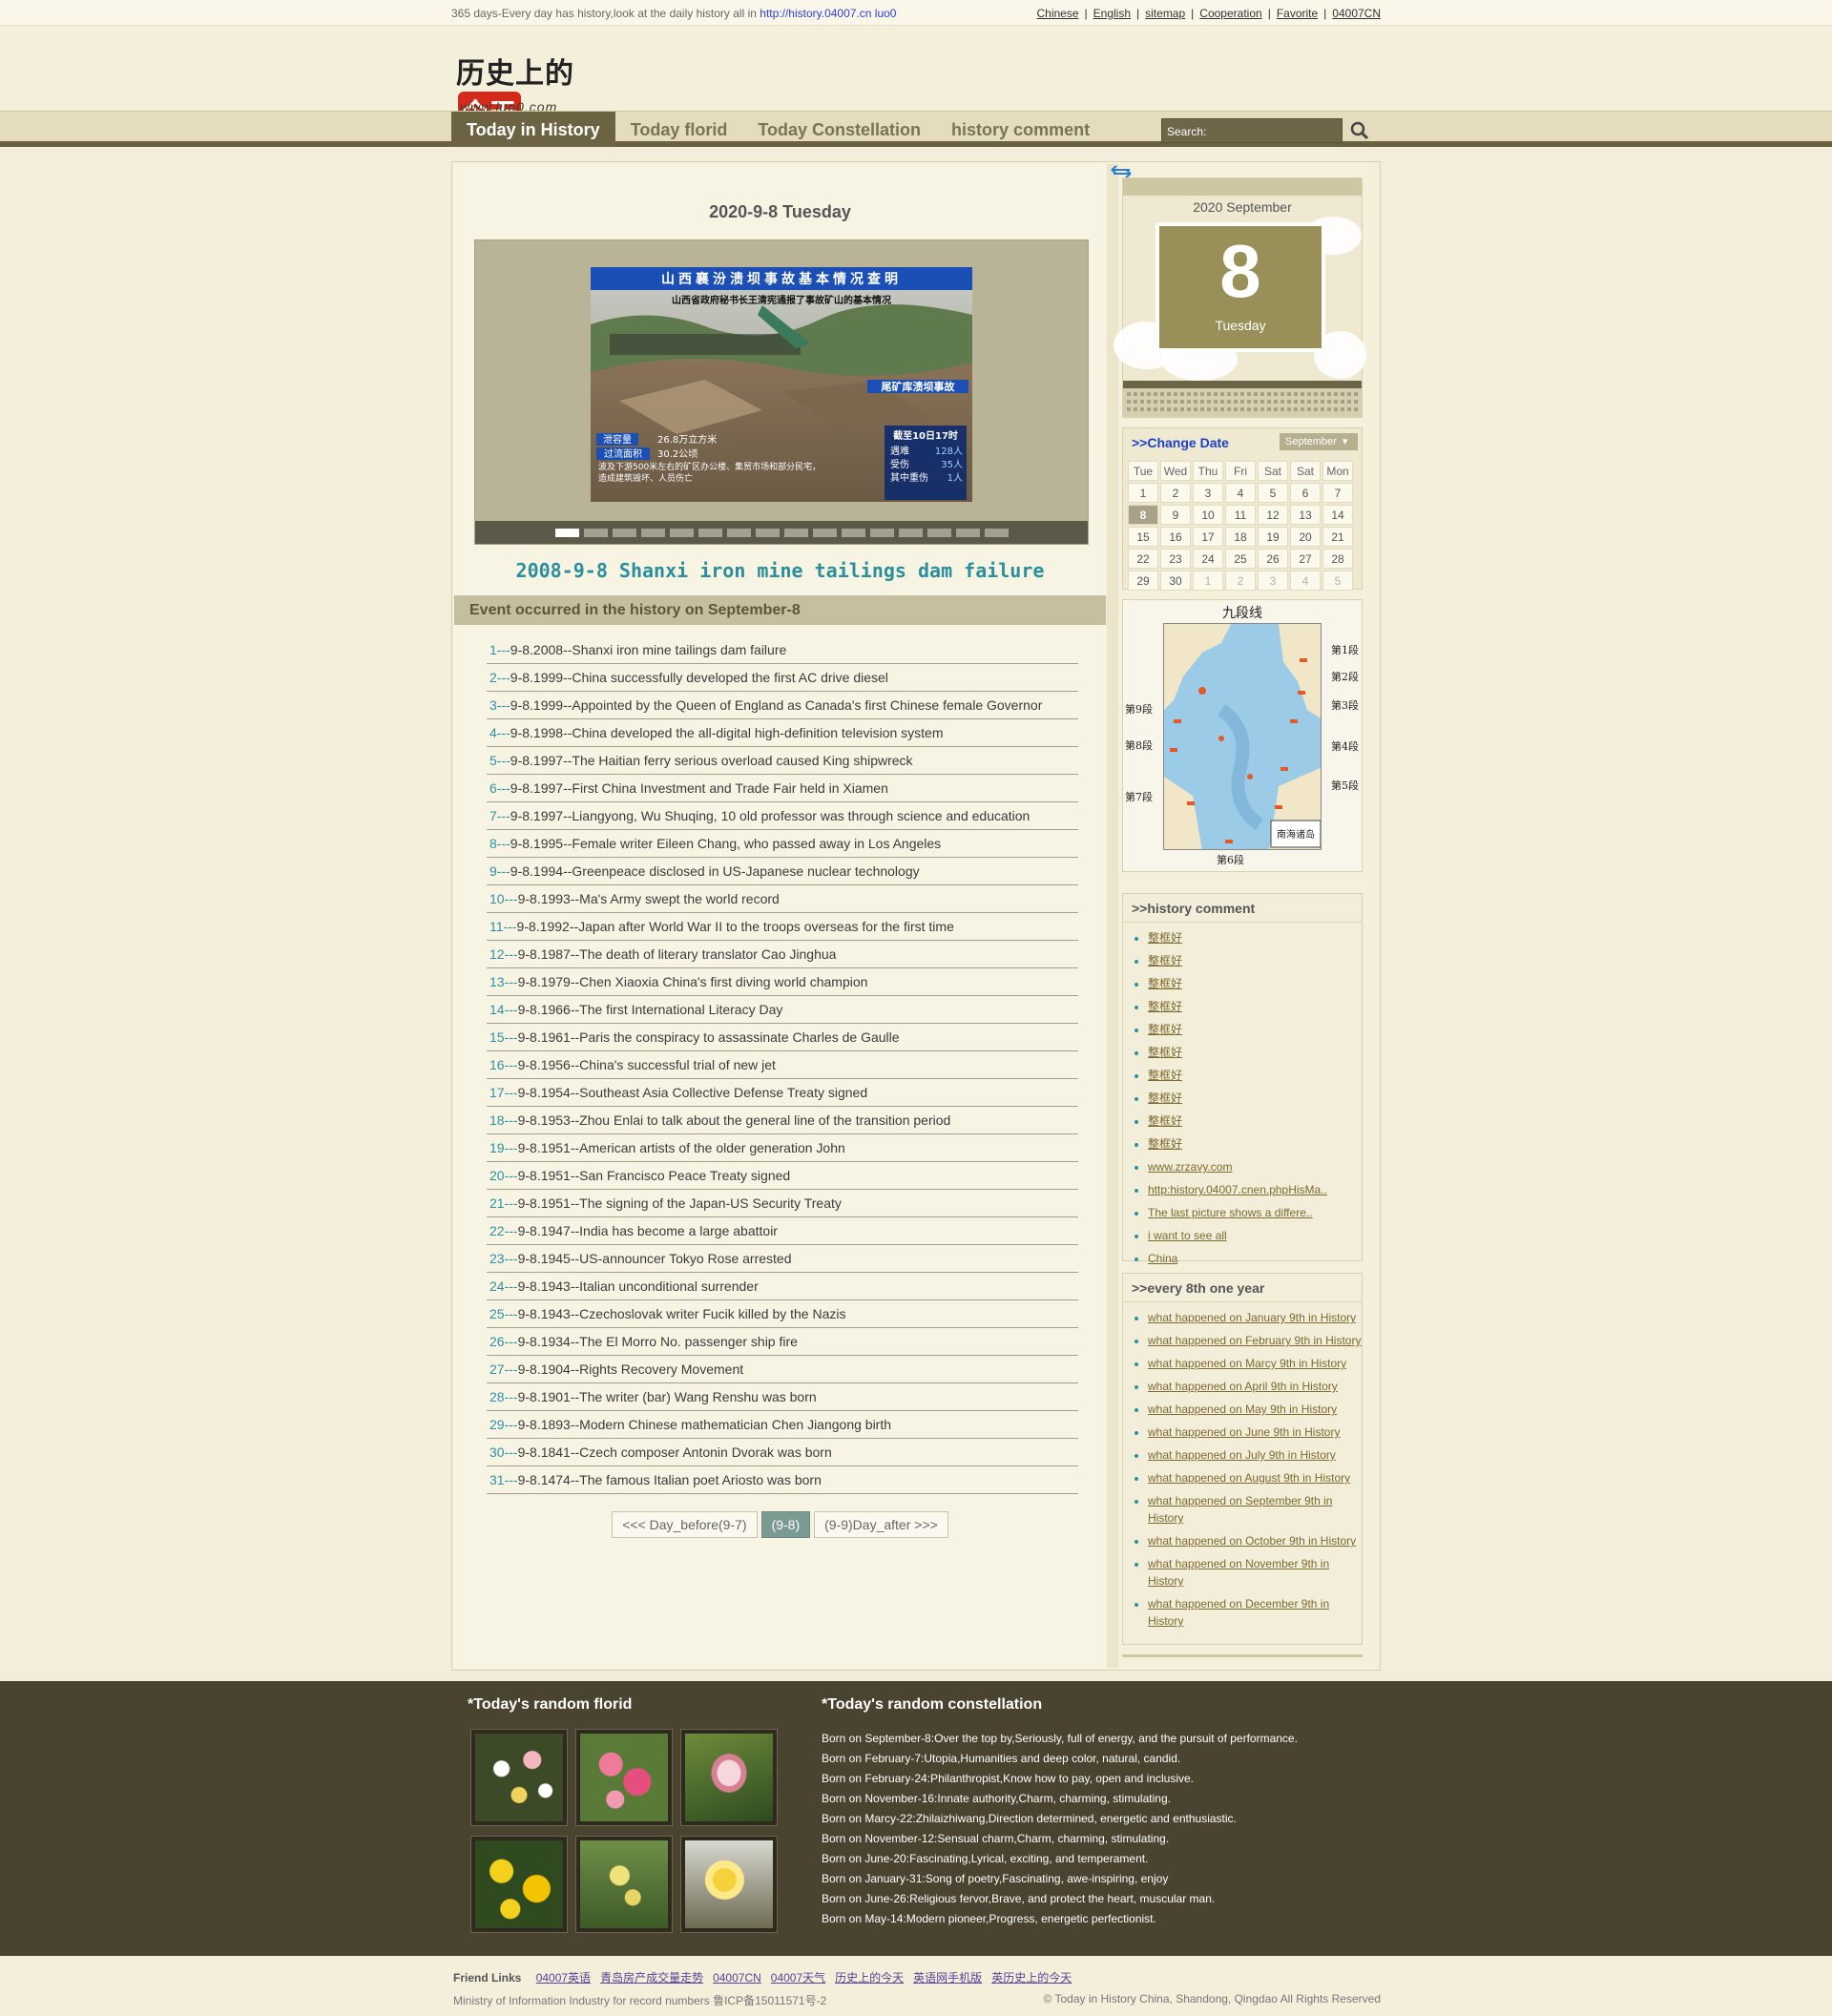 This screenshot has width=1832, height=2016. Describe the element at coordinates (1031, 1978) in the screenshot. I see `friend-link: 英历史上的今天` at that location.